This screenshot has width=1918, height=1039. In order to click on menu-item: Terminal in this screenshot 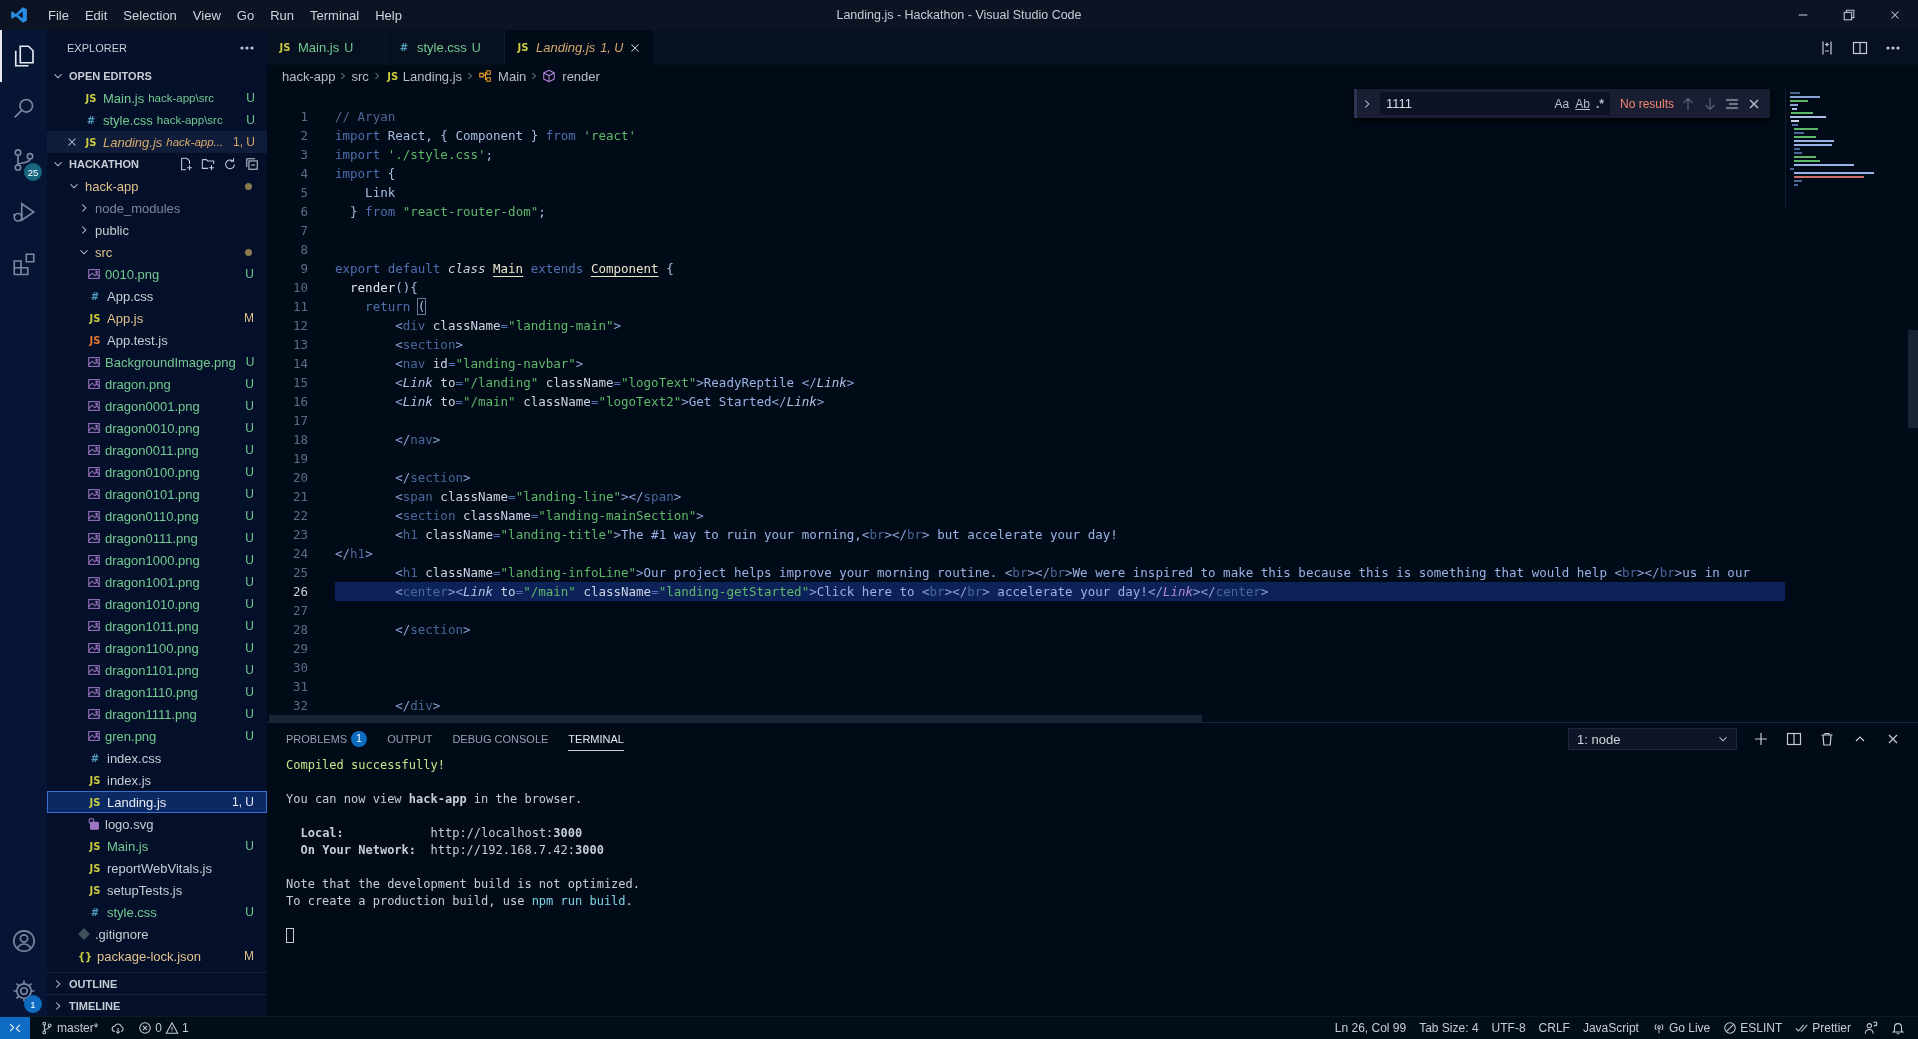, I will do `click(335, 15)`.